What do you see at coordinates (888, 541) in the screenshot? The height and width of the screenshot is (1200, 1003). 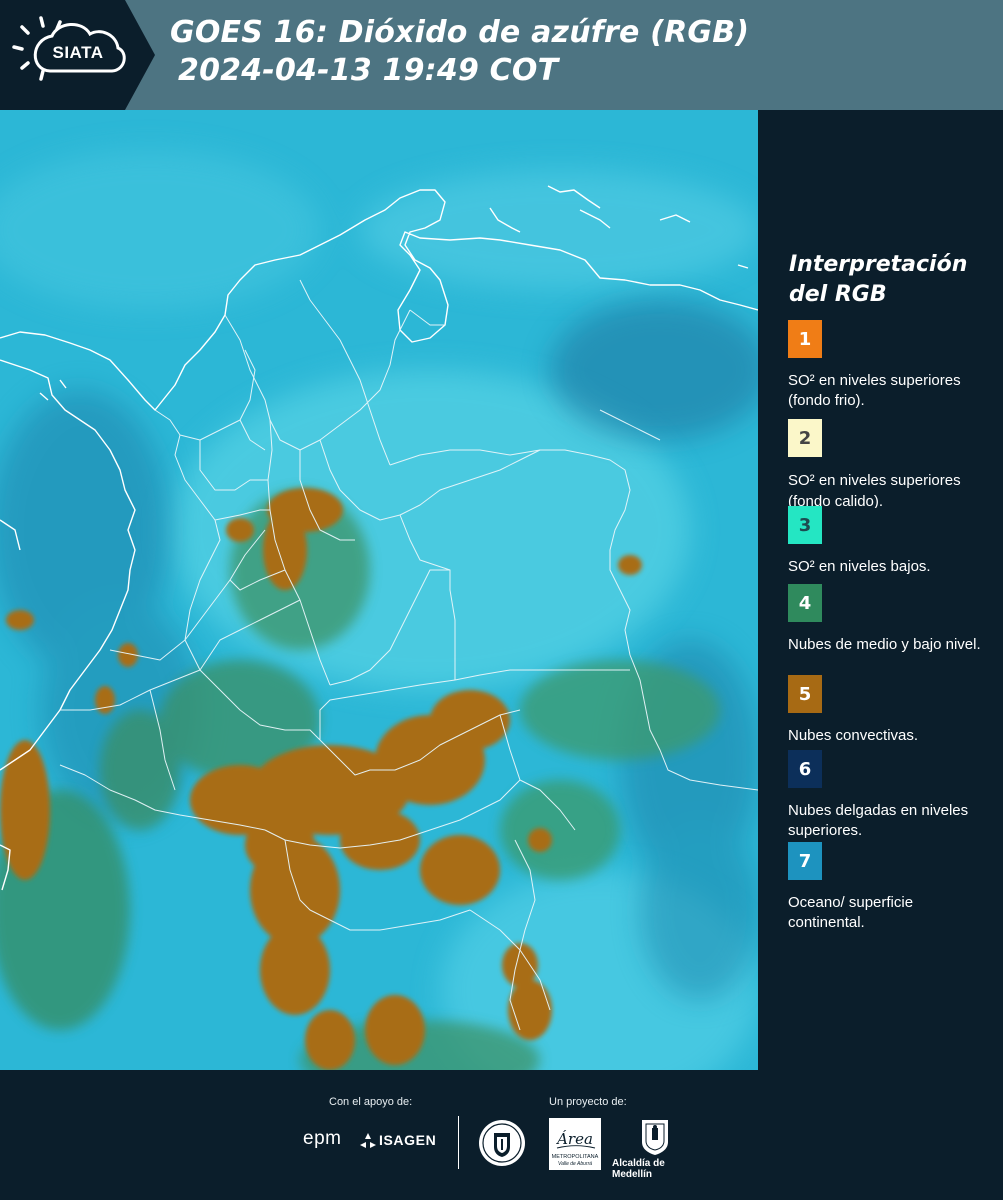 I see `legend-item-3: 3 SO² en niveles bajos.` at bounding box center [888, 541].